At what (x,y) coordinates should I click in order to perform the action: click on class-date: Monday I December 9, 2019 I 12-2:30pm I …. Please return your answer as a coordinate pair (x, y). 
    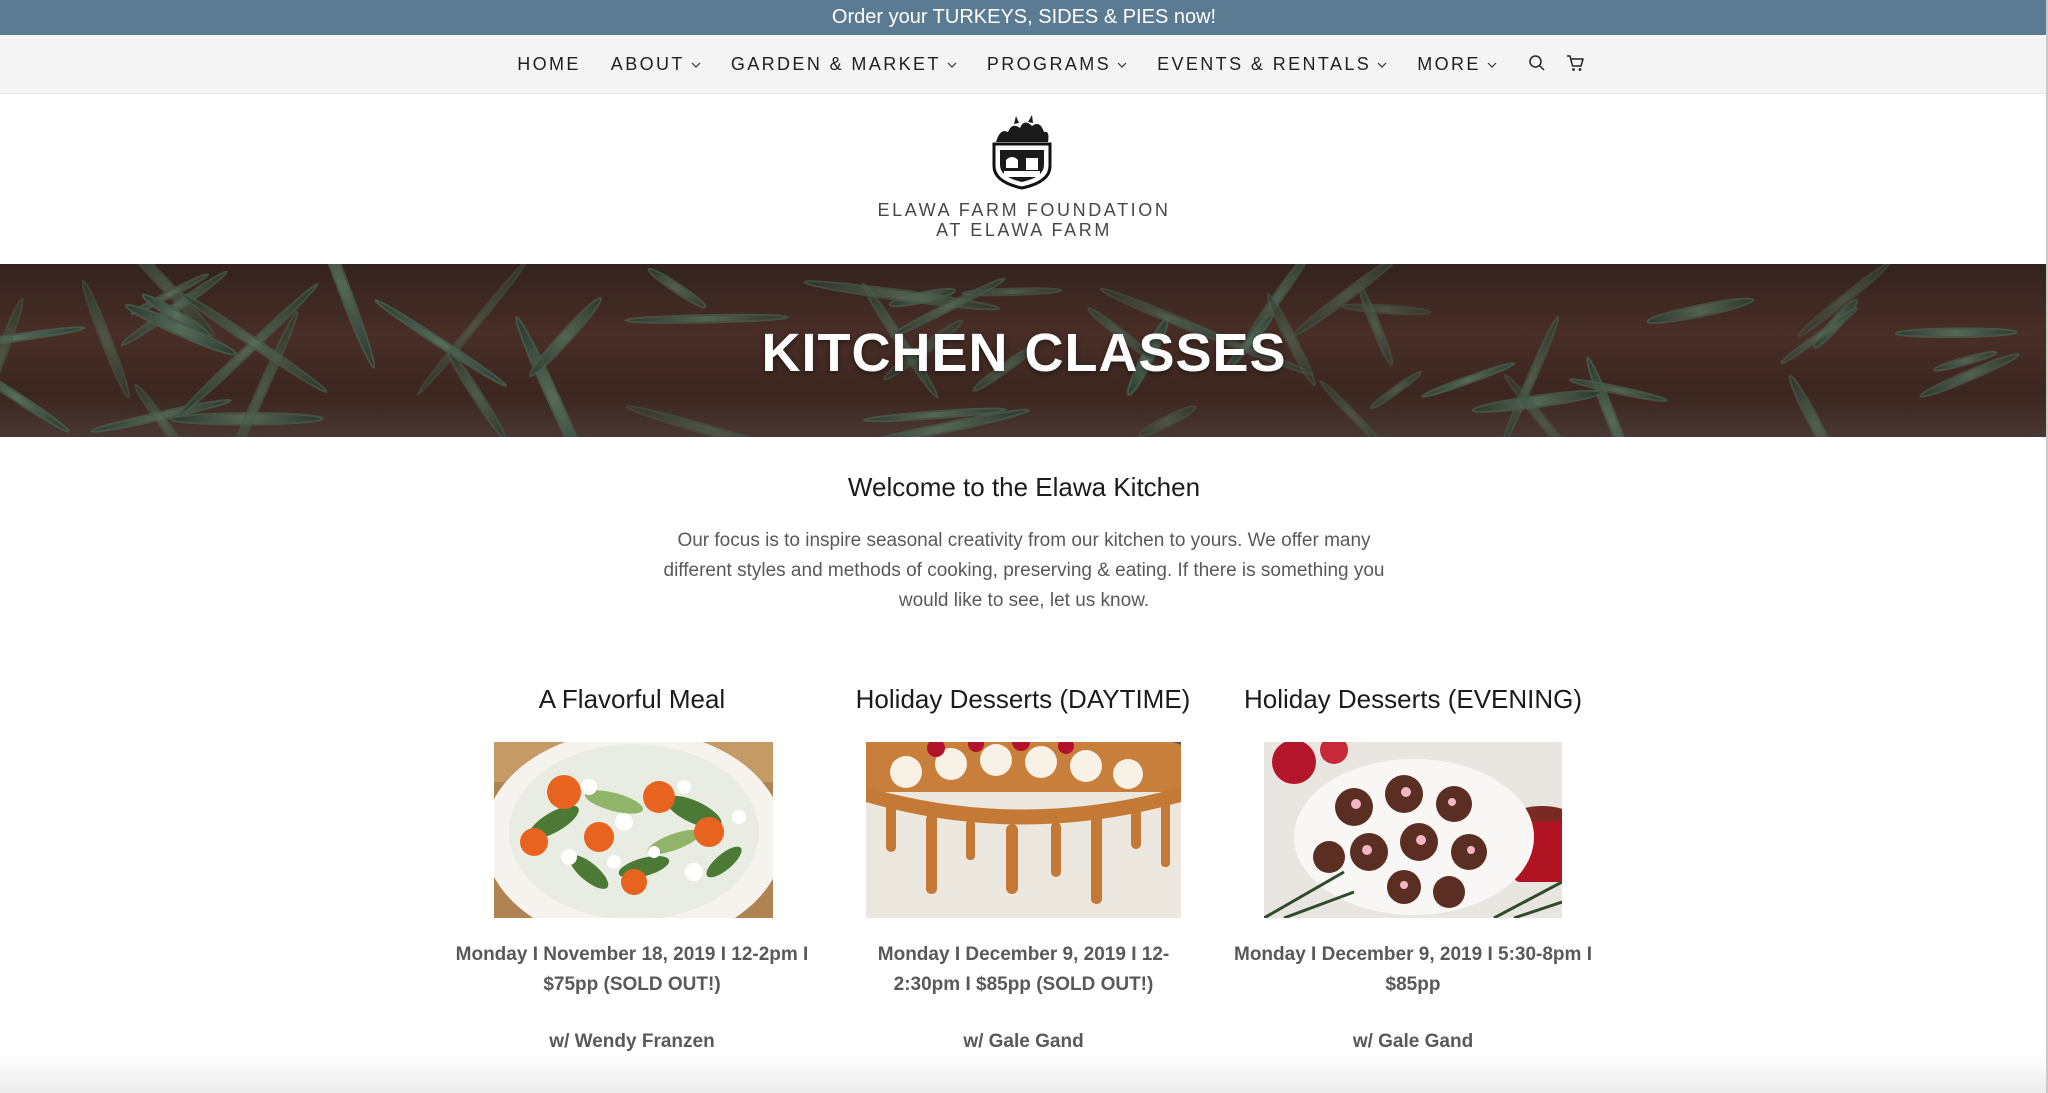
    Looking at the image, I should click on (1023, 969).